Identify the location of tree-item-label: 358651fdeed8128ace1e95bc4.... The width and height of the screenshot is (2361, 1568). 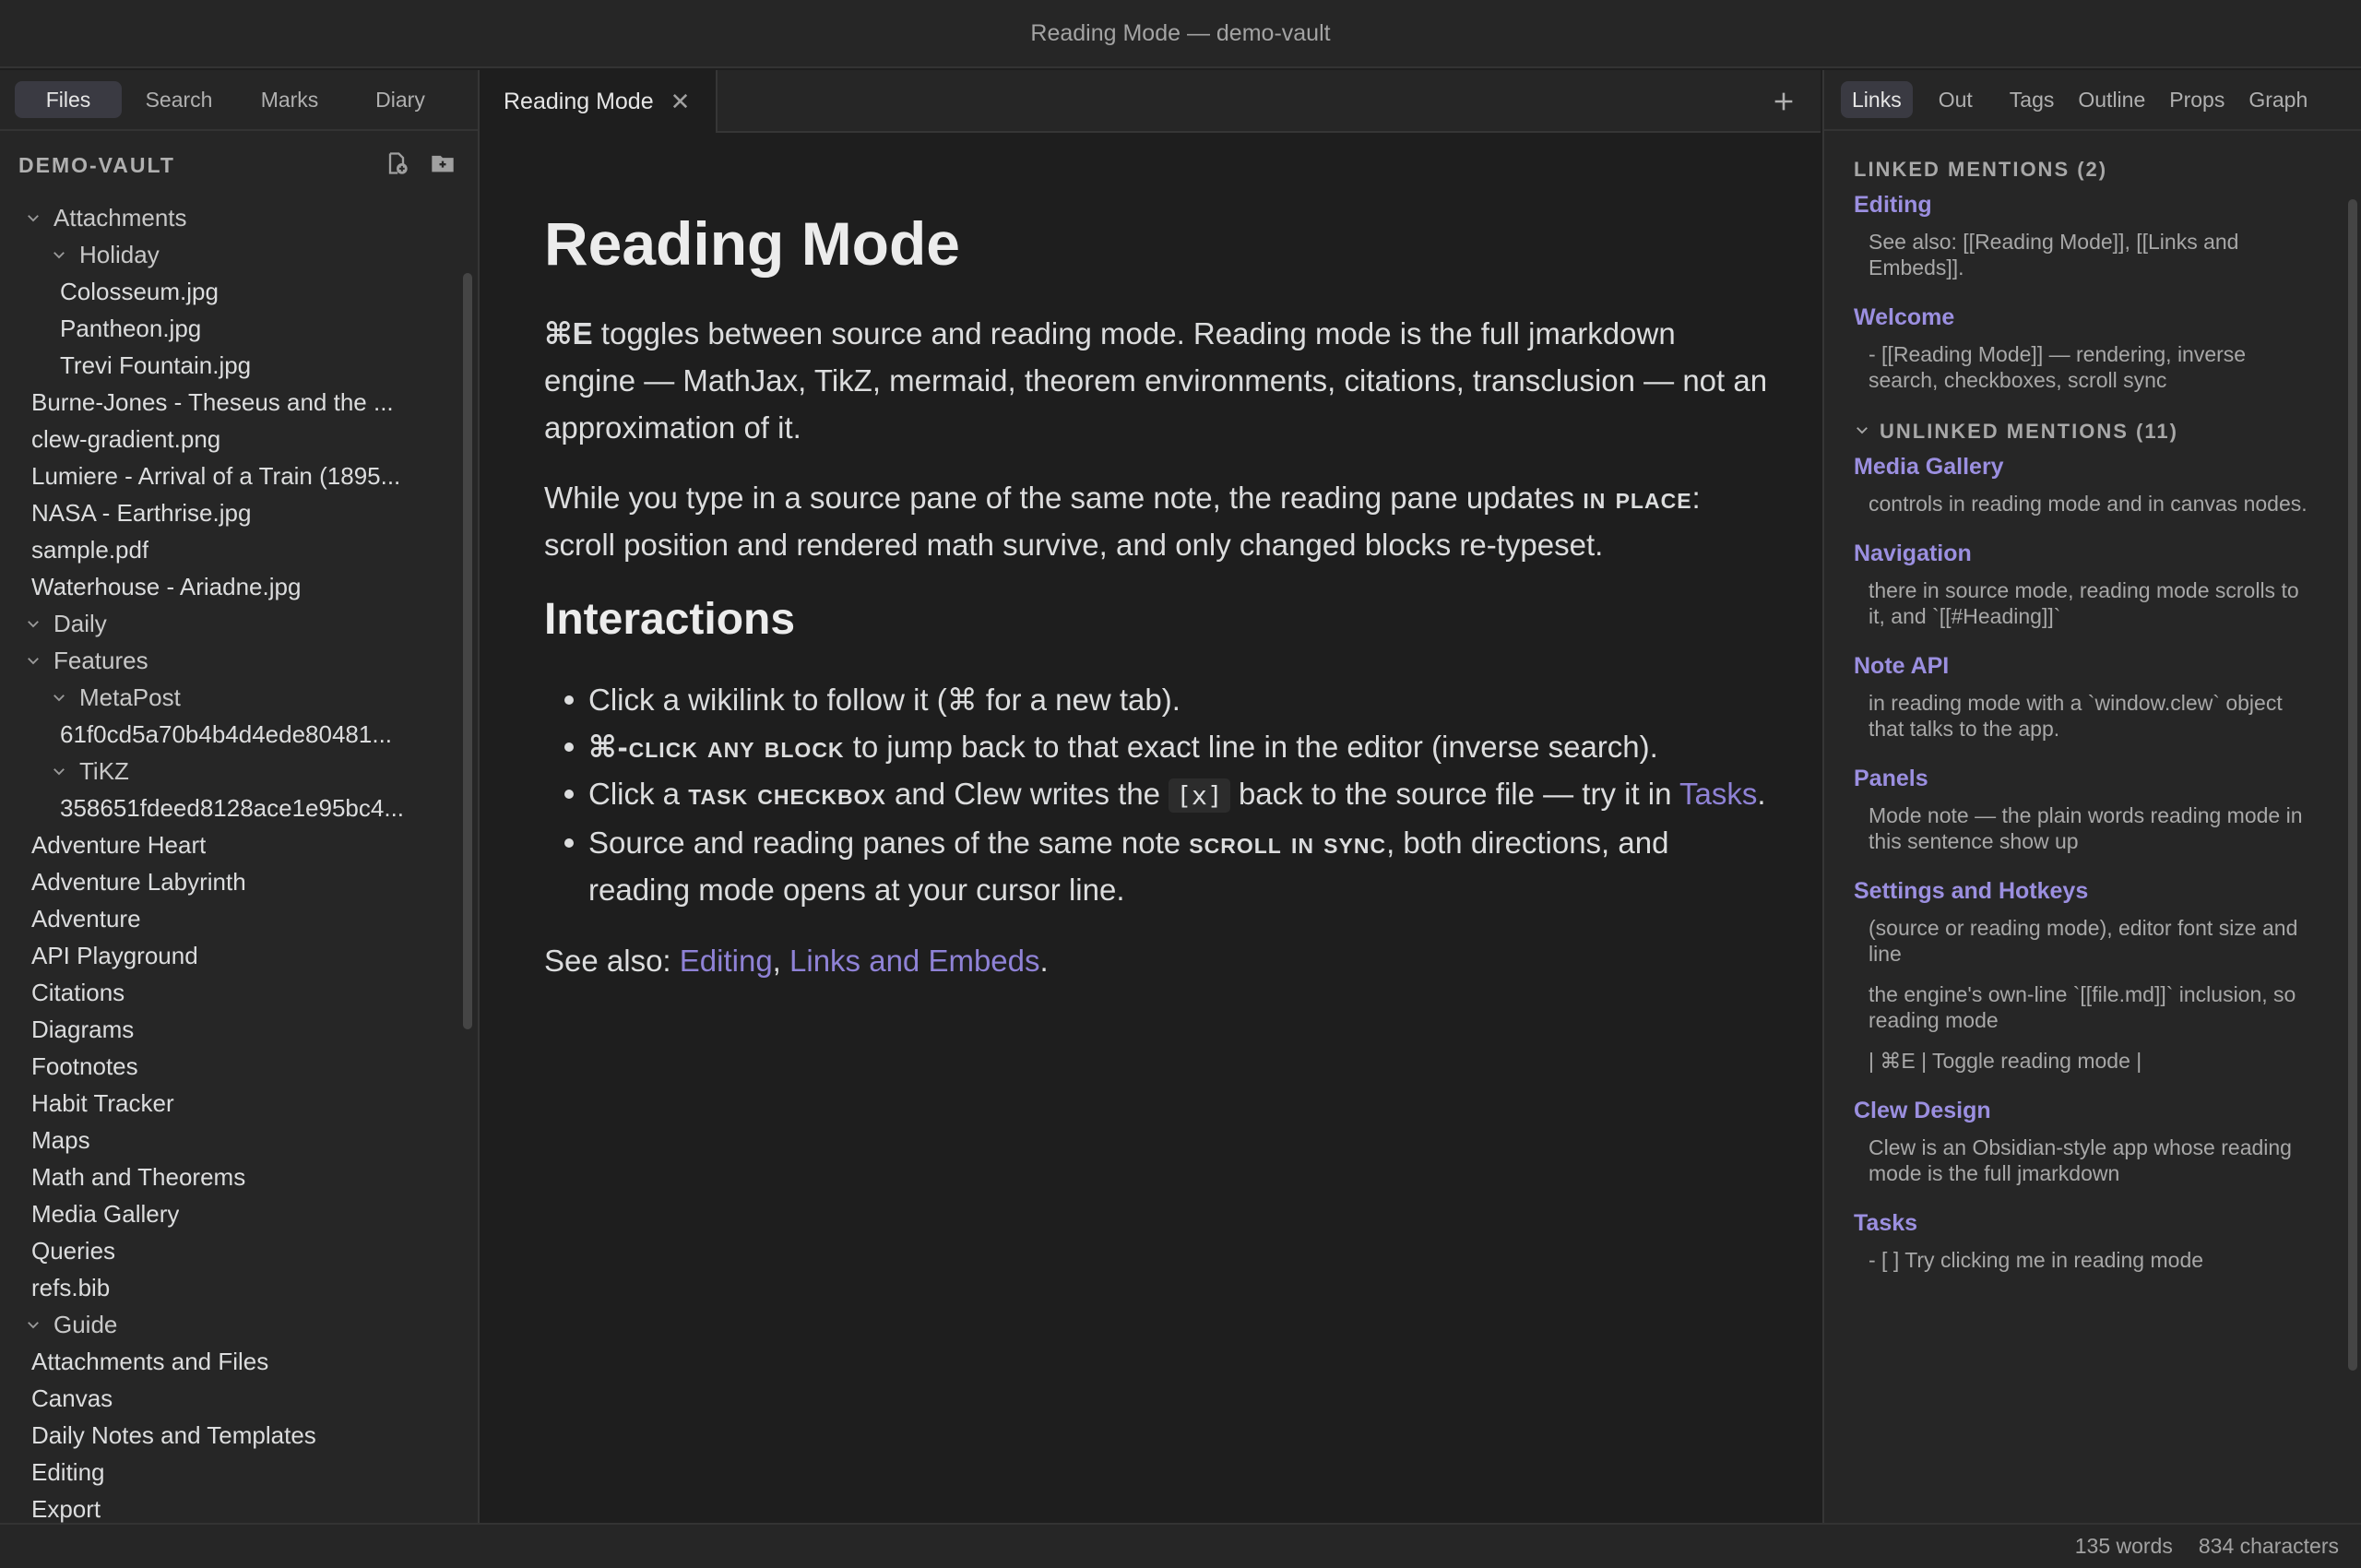
(232, 807).